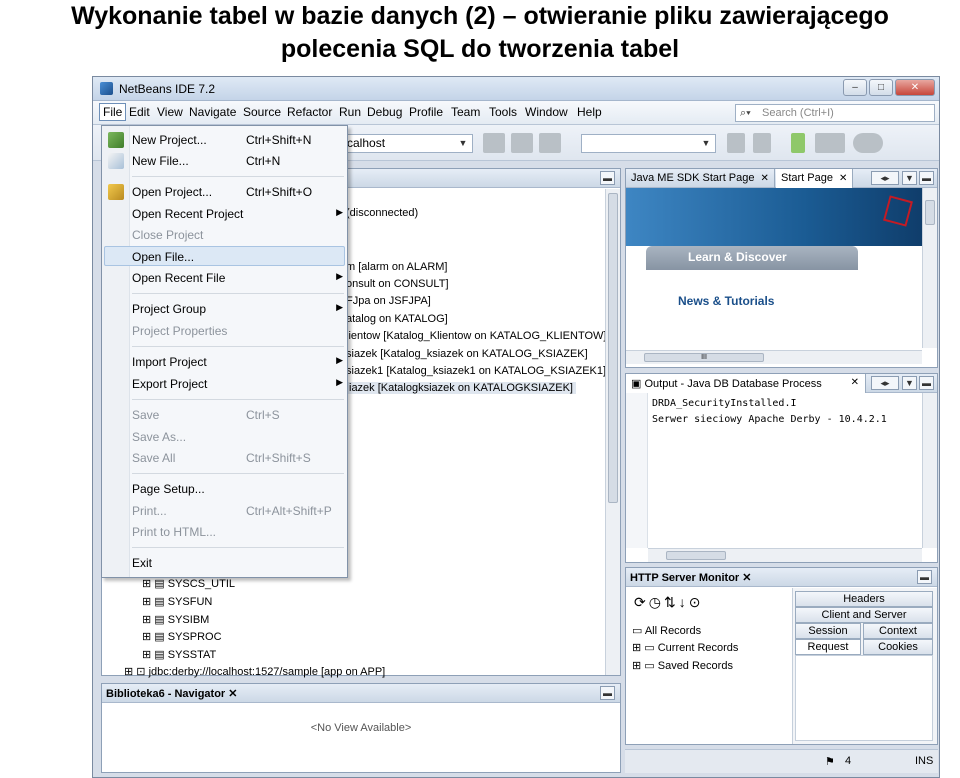  I want to click on records-saved: ⊞ ▭ Saved Records, so click(682, 665).